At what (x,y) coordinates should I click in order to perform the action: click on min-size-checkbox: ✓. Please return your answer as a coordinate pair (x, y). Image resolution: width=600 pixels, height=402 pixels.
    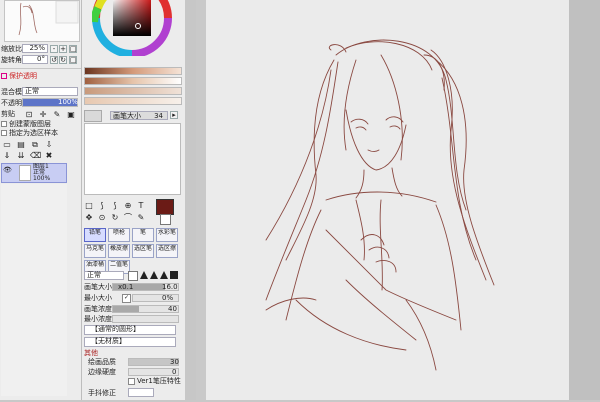
    Looking at the image, I should click on (126, 298).